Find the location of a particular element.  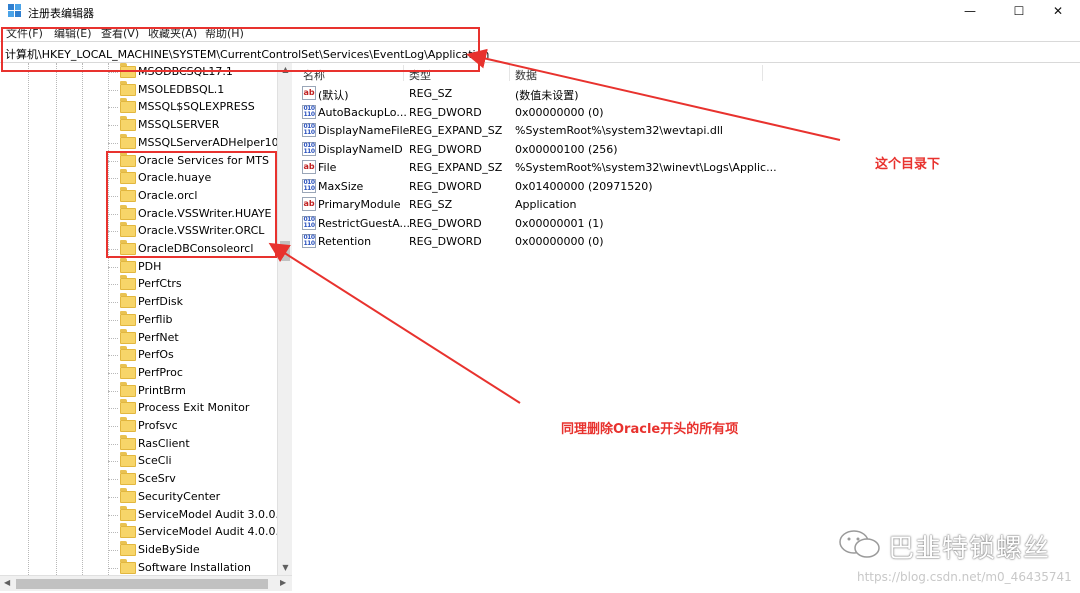

tree-item: PDH is located at coordinates (198, 266).